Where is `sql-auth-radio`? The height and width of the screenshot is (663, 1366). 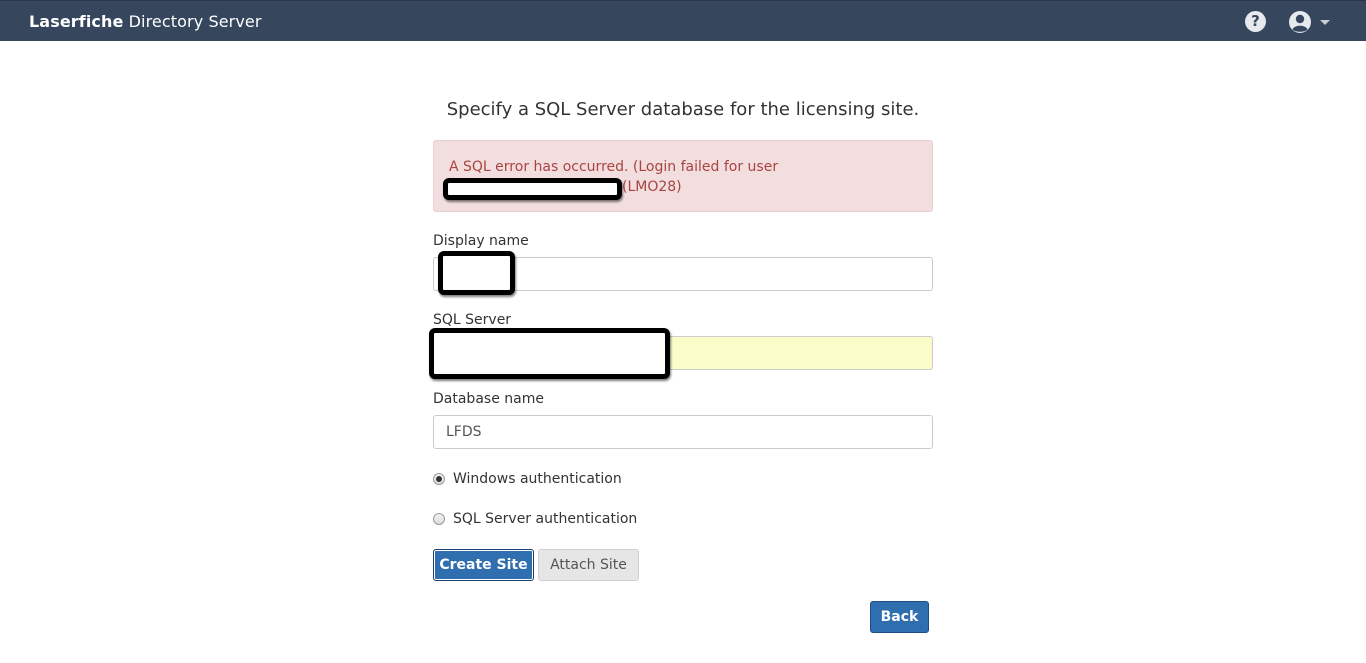 sql-auth-radio is located at coordinates (439, 519).